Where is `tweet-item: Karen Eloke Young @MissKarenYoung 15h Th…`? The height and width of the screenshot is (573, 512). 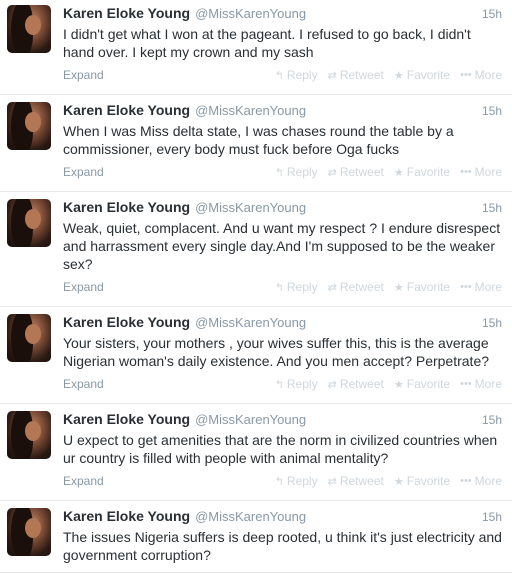
tweet-item: Karen Eloke Young @MissKarenYoung 15h Th… is located at coordinates (256, 537).